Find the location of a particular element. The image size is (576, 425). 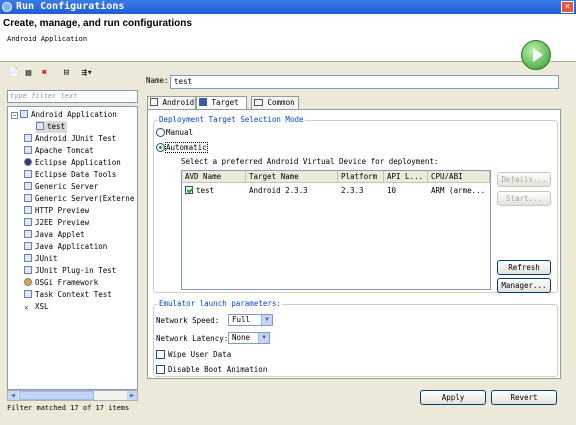

tree-item-task-context-test: Task Context Test is located at coordinates (68, 295).